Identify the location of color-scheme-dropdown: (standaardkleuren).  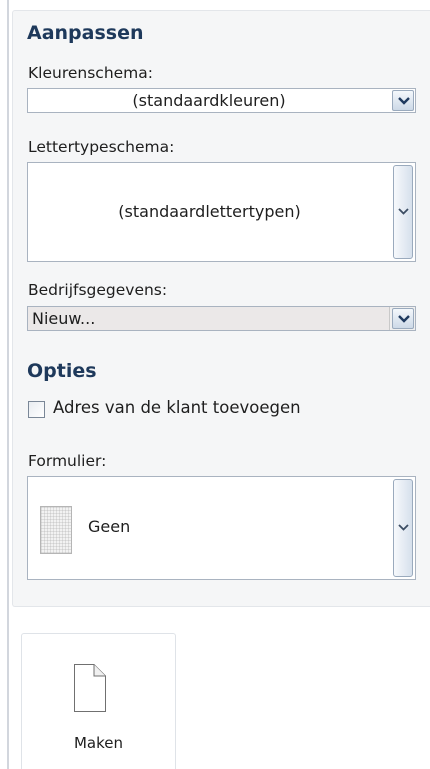
(221, 100).